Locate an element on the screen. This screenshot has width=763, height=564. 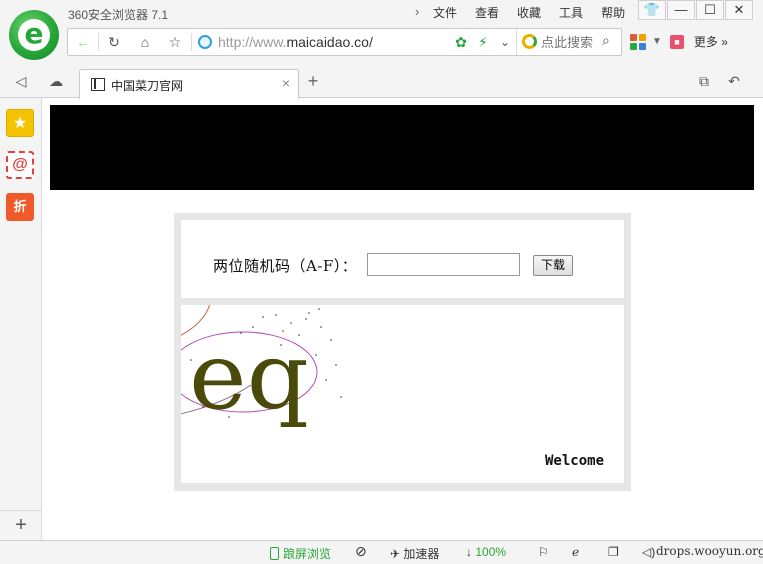
chevron-down-icon: ⌄ is located at coordinates (505, 42).